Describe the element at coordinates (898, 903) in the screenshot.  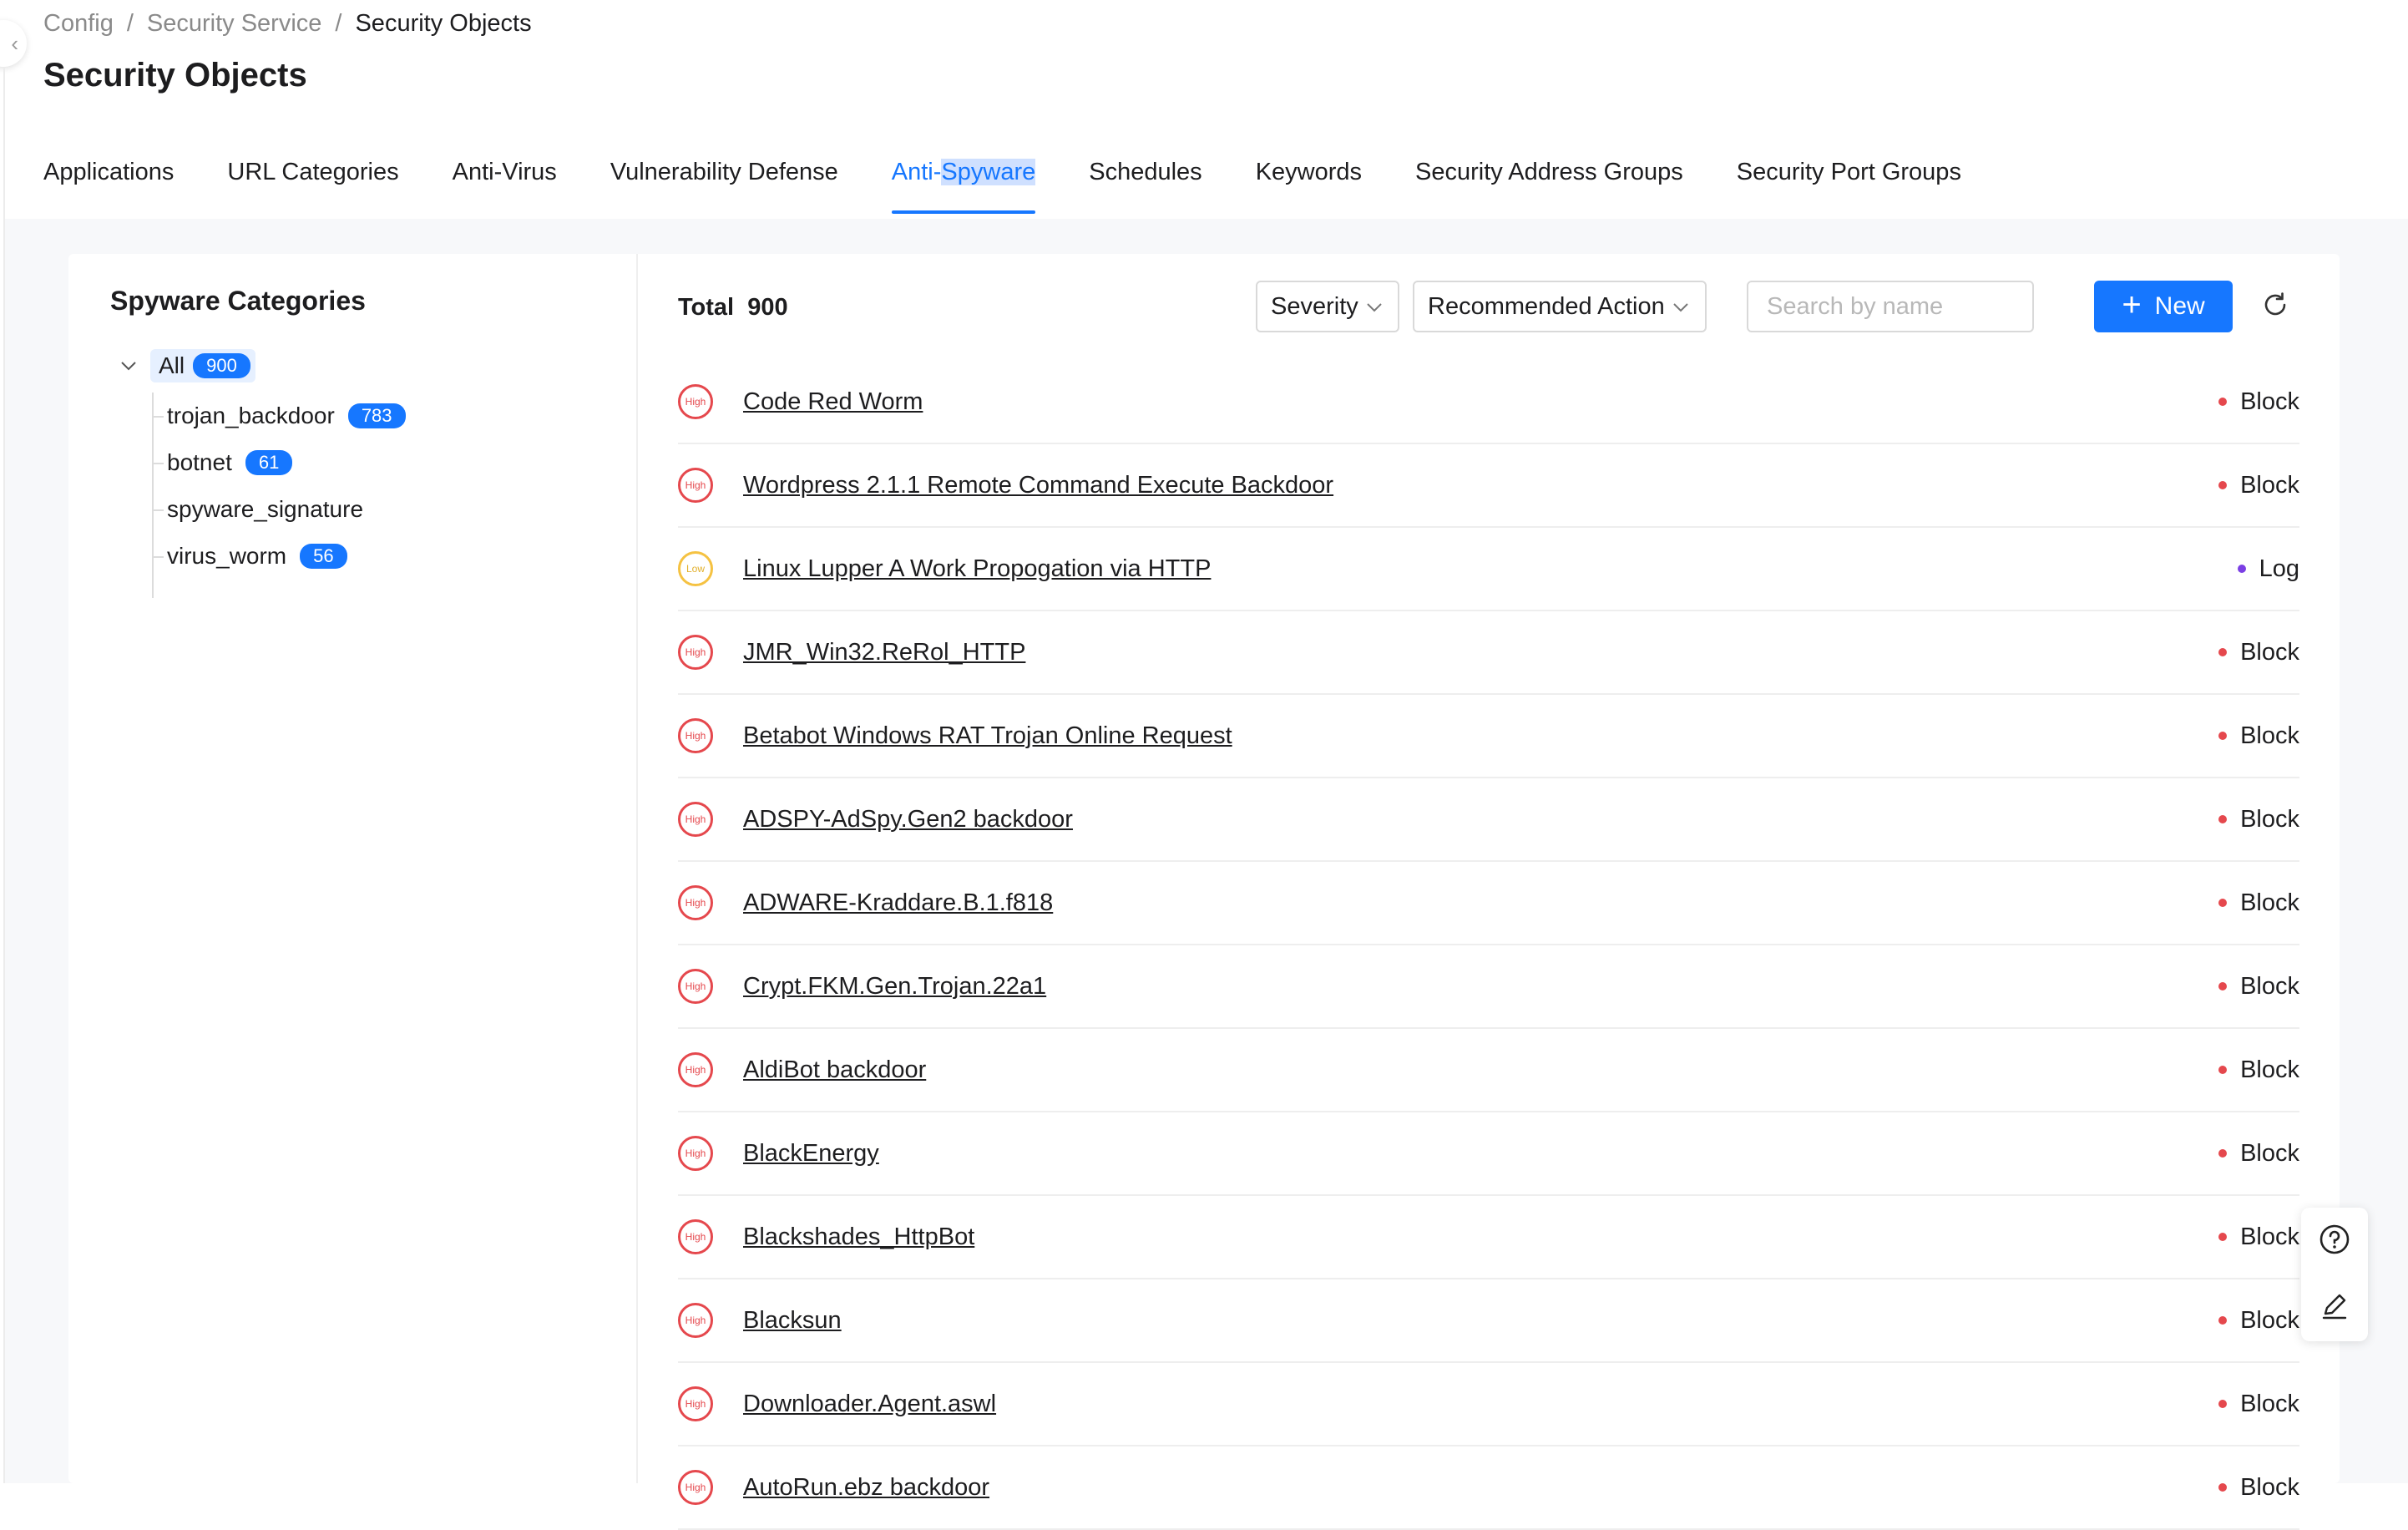
I see `signature-name-link: ADWARE-Kraddare.B.1.f818` at that location.